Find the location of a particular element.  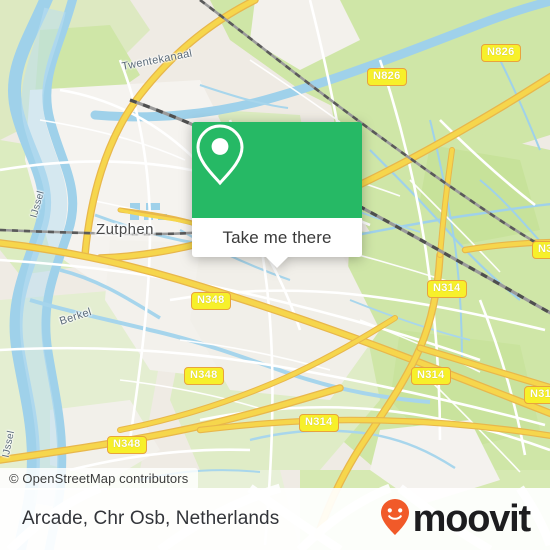

road-shield-n348-b: N348 is located at coordinates (204, 376).